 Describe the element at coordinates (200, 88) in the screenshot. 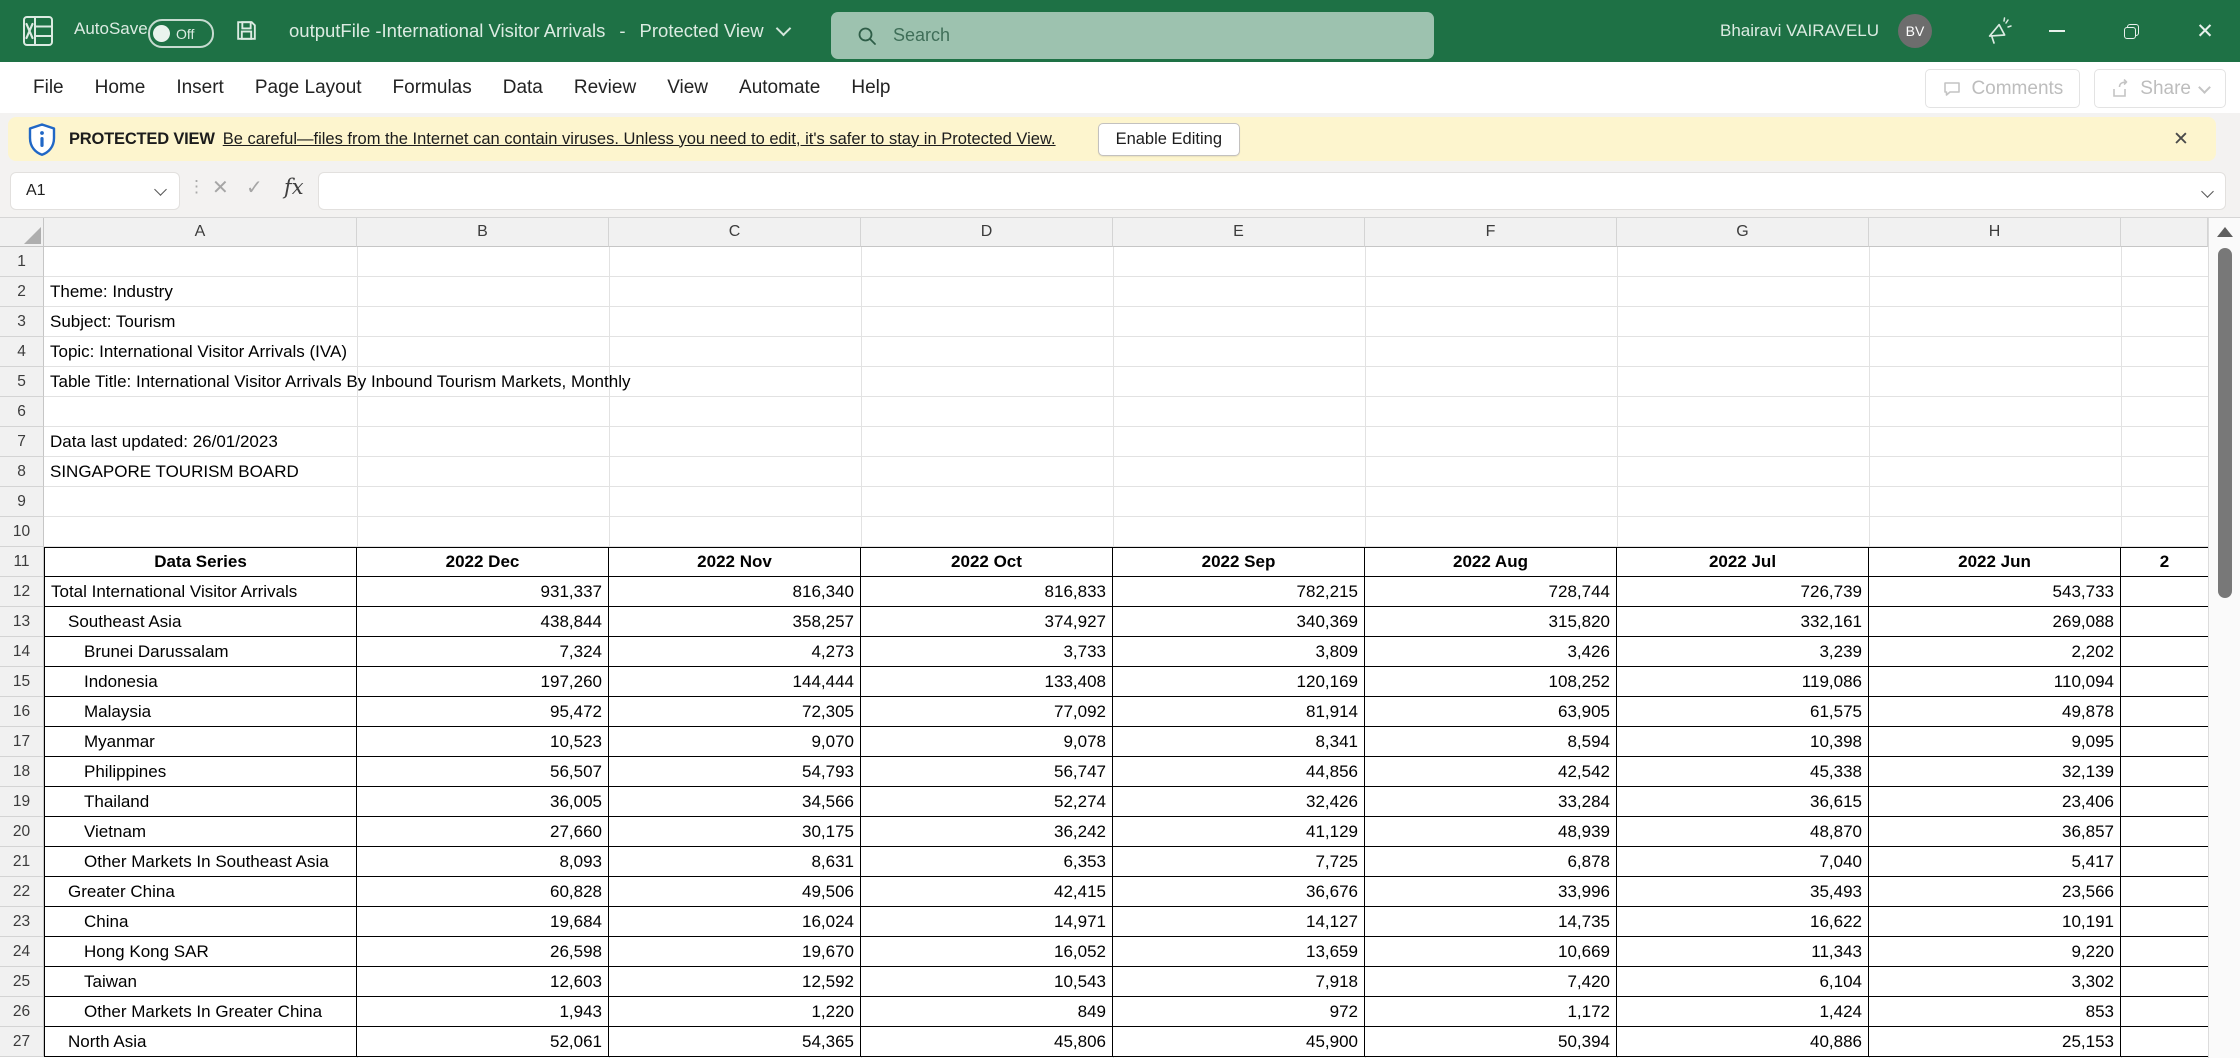

I see `menu-item-insert: Insert` at that location.